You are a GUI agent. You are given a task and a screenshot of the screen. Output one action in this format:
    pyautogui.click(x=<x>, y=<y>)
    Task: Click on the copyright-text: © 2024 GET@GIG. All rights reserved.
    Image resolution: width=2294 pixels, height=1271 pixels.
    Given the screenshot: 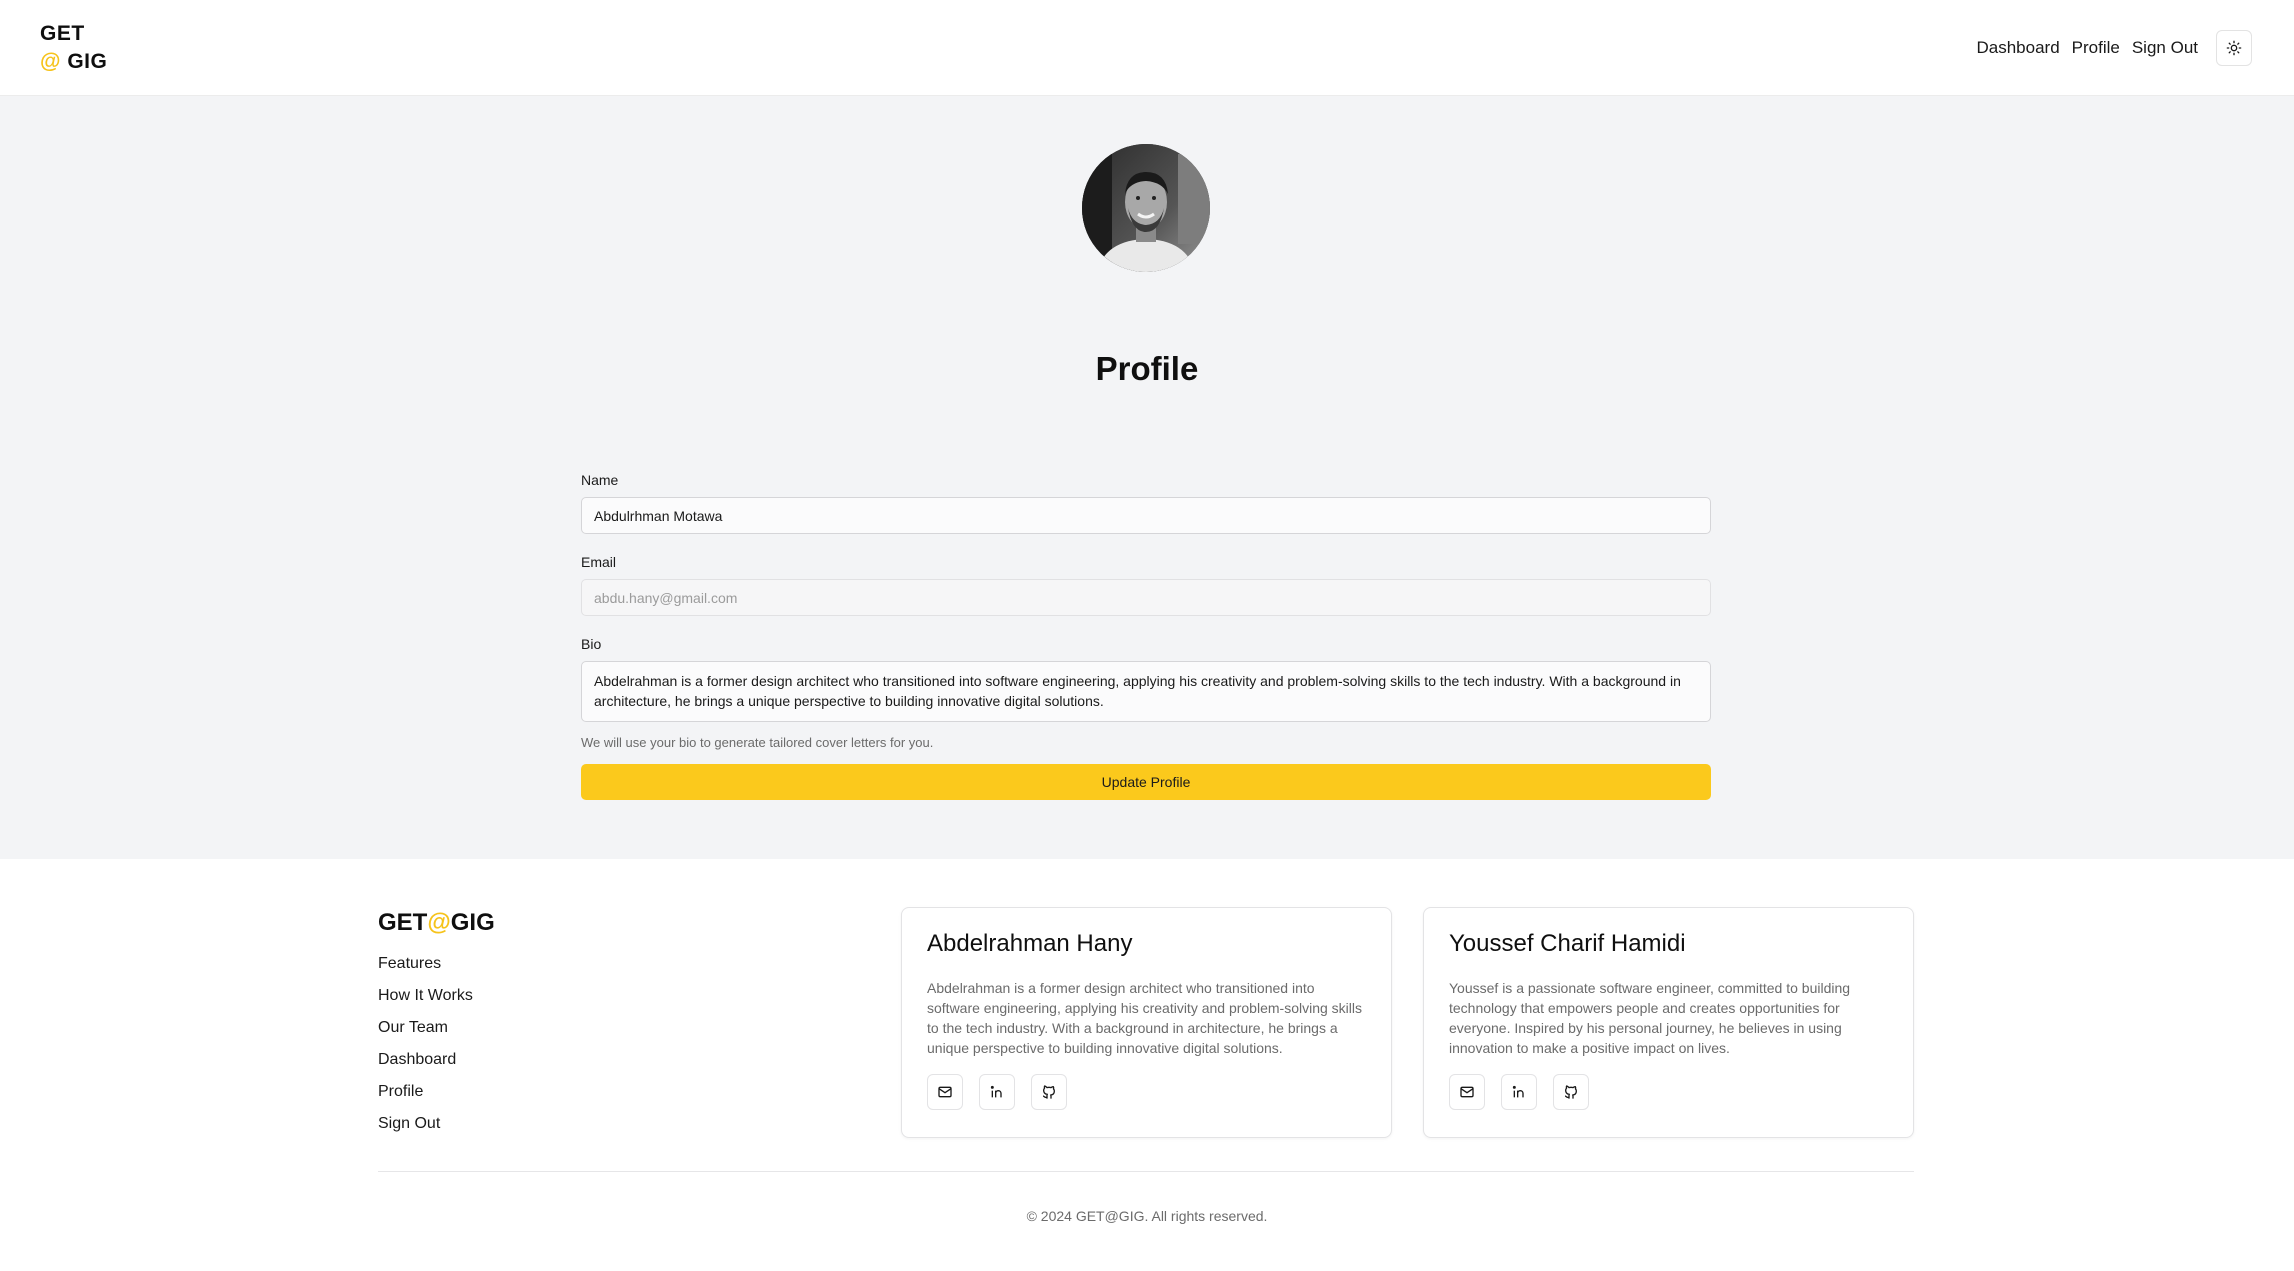 What is the action you would take?
    pyautogui.click(x=1147, y=1216)
    